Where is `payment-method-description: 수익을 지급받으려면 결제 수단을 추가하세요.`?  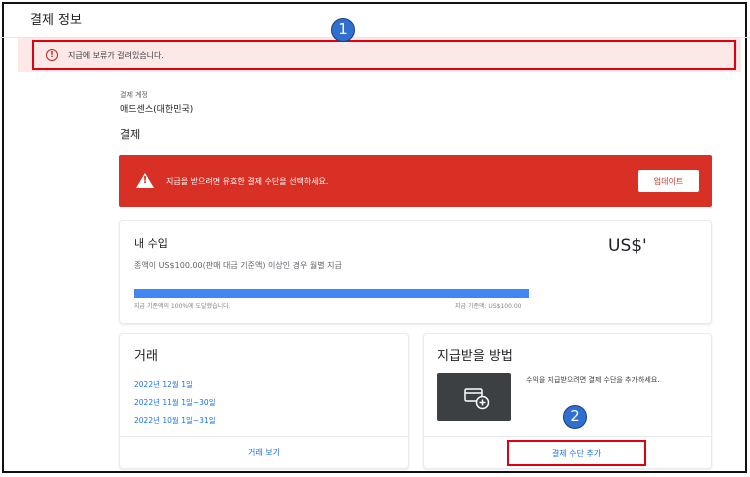
payment-method-description: 수익을 지급받으려면 결제 수단을 추가하세요. is located at coordinates (593, 380).